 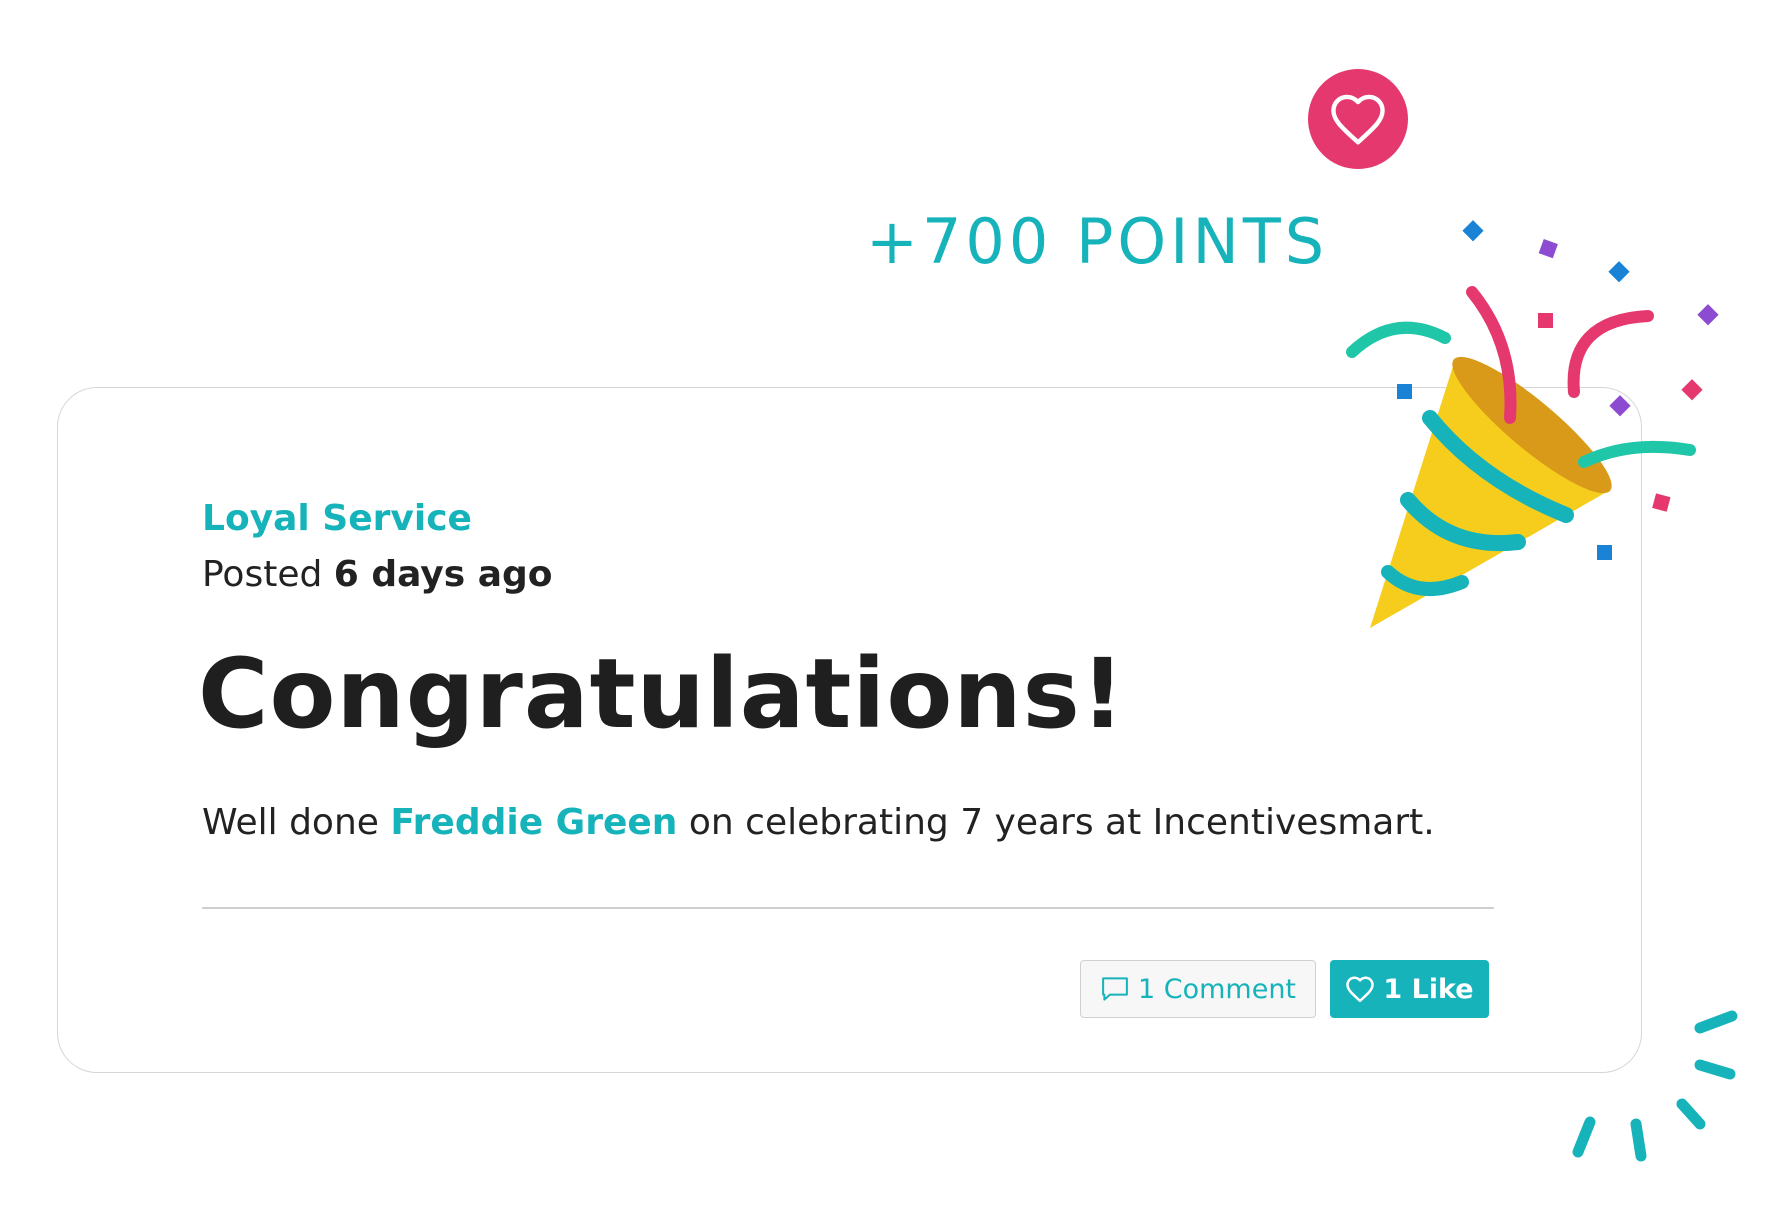 What do you see at coordinates (1398, 339) in the screenshot?
I see `streamer-teal-left` at bounding box center [1398, 339].